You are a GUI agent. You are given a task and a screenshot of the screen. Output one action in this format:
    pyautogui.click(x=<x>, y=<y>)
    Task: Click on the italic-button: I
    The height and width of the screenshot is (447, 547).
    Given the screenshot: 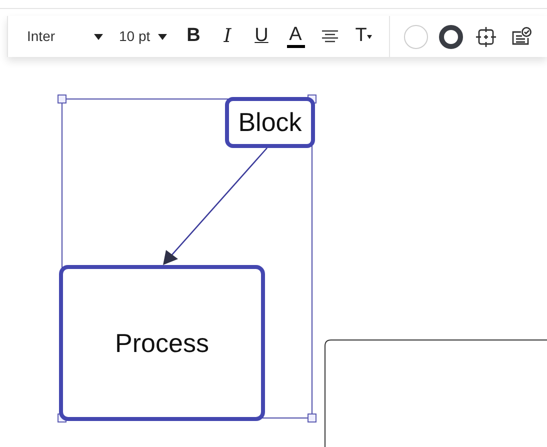 What is the action you would take?
    pyautogui.click(x=227, y=37)
    